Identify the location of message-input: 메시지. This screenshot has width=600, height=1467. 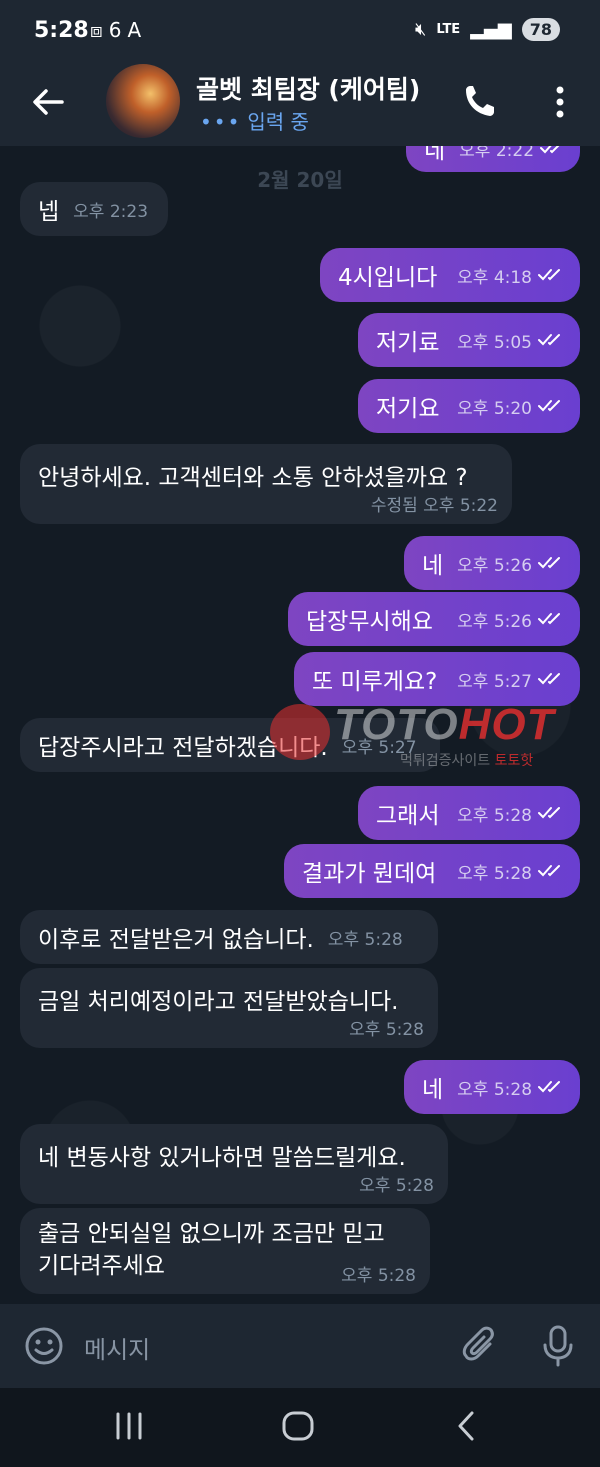
(117, 1347).